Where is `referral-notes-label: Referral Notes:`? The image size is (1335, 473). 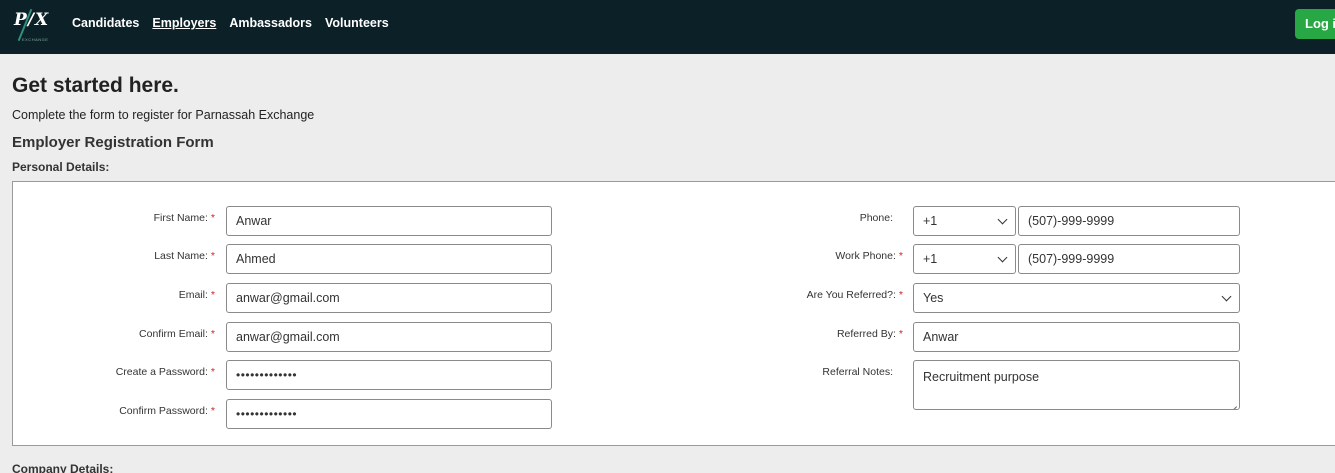 referral-notes-label: Referral Notes: is located at coordinates (857, 372).